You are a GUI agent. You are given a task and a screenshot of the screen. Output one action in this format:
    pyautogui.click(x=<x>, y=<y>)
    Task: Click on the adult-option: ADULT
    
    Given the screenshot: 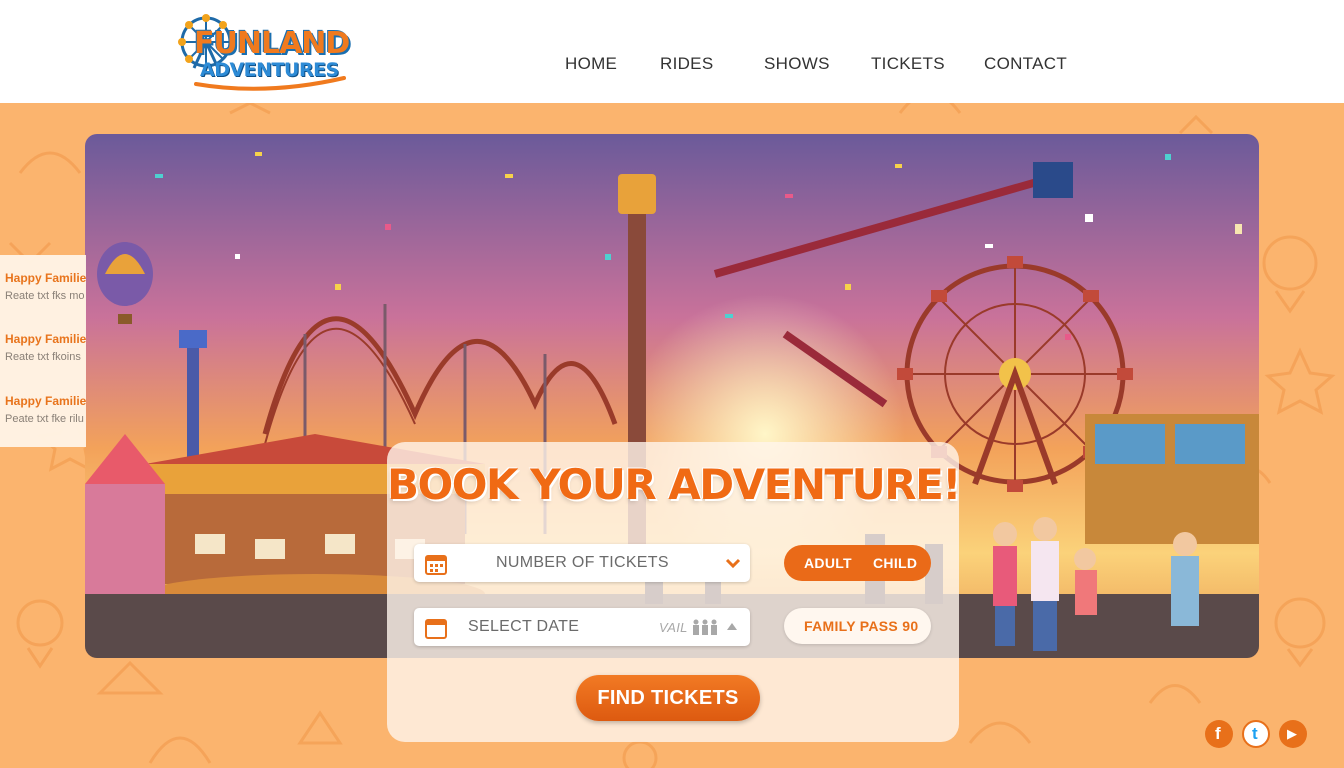 What is the action you would take?
    pyautogui.click(x=828, y=563)
    